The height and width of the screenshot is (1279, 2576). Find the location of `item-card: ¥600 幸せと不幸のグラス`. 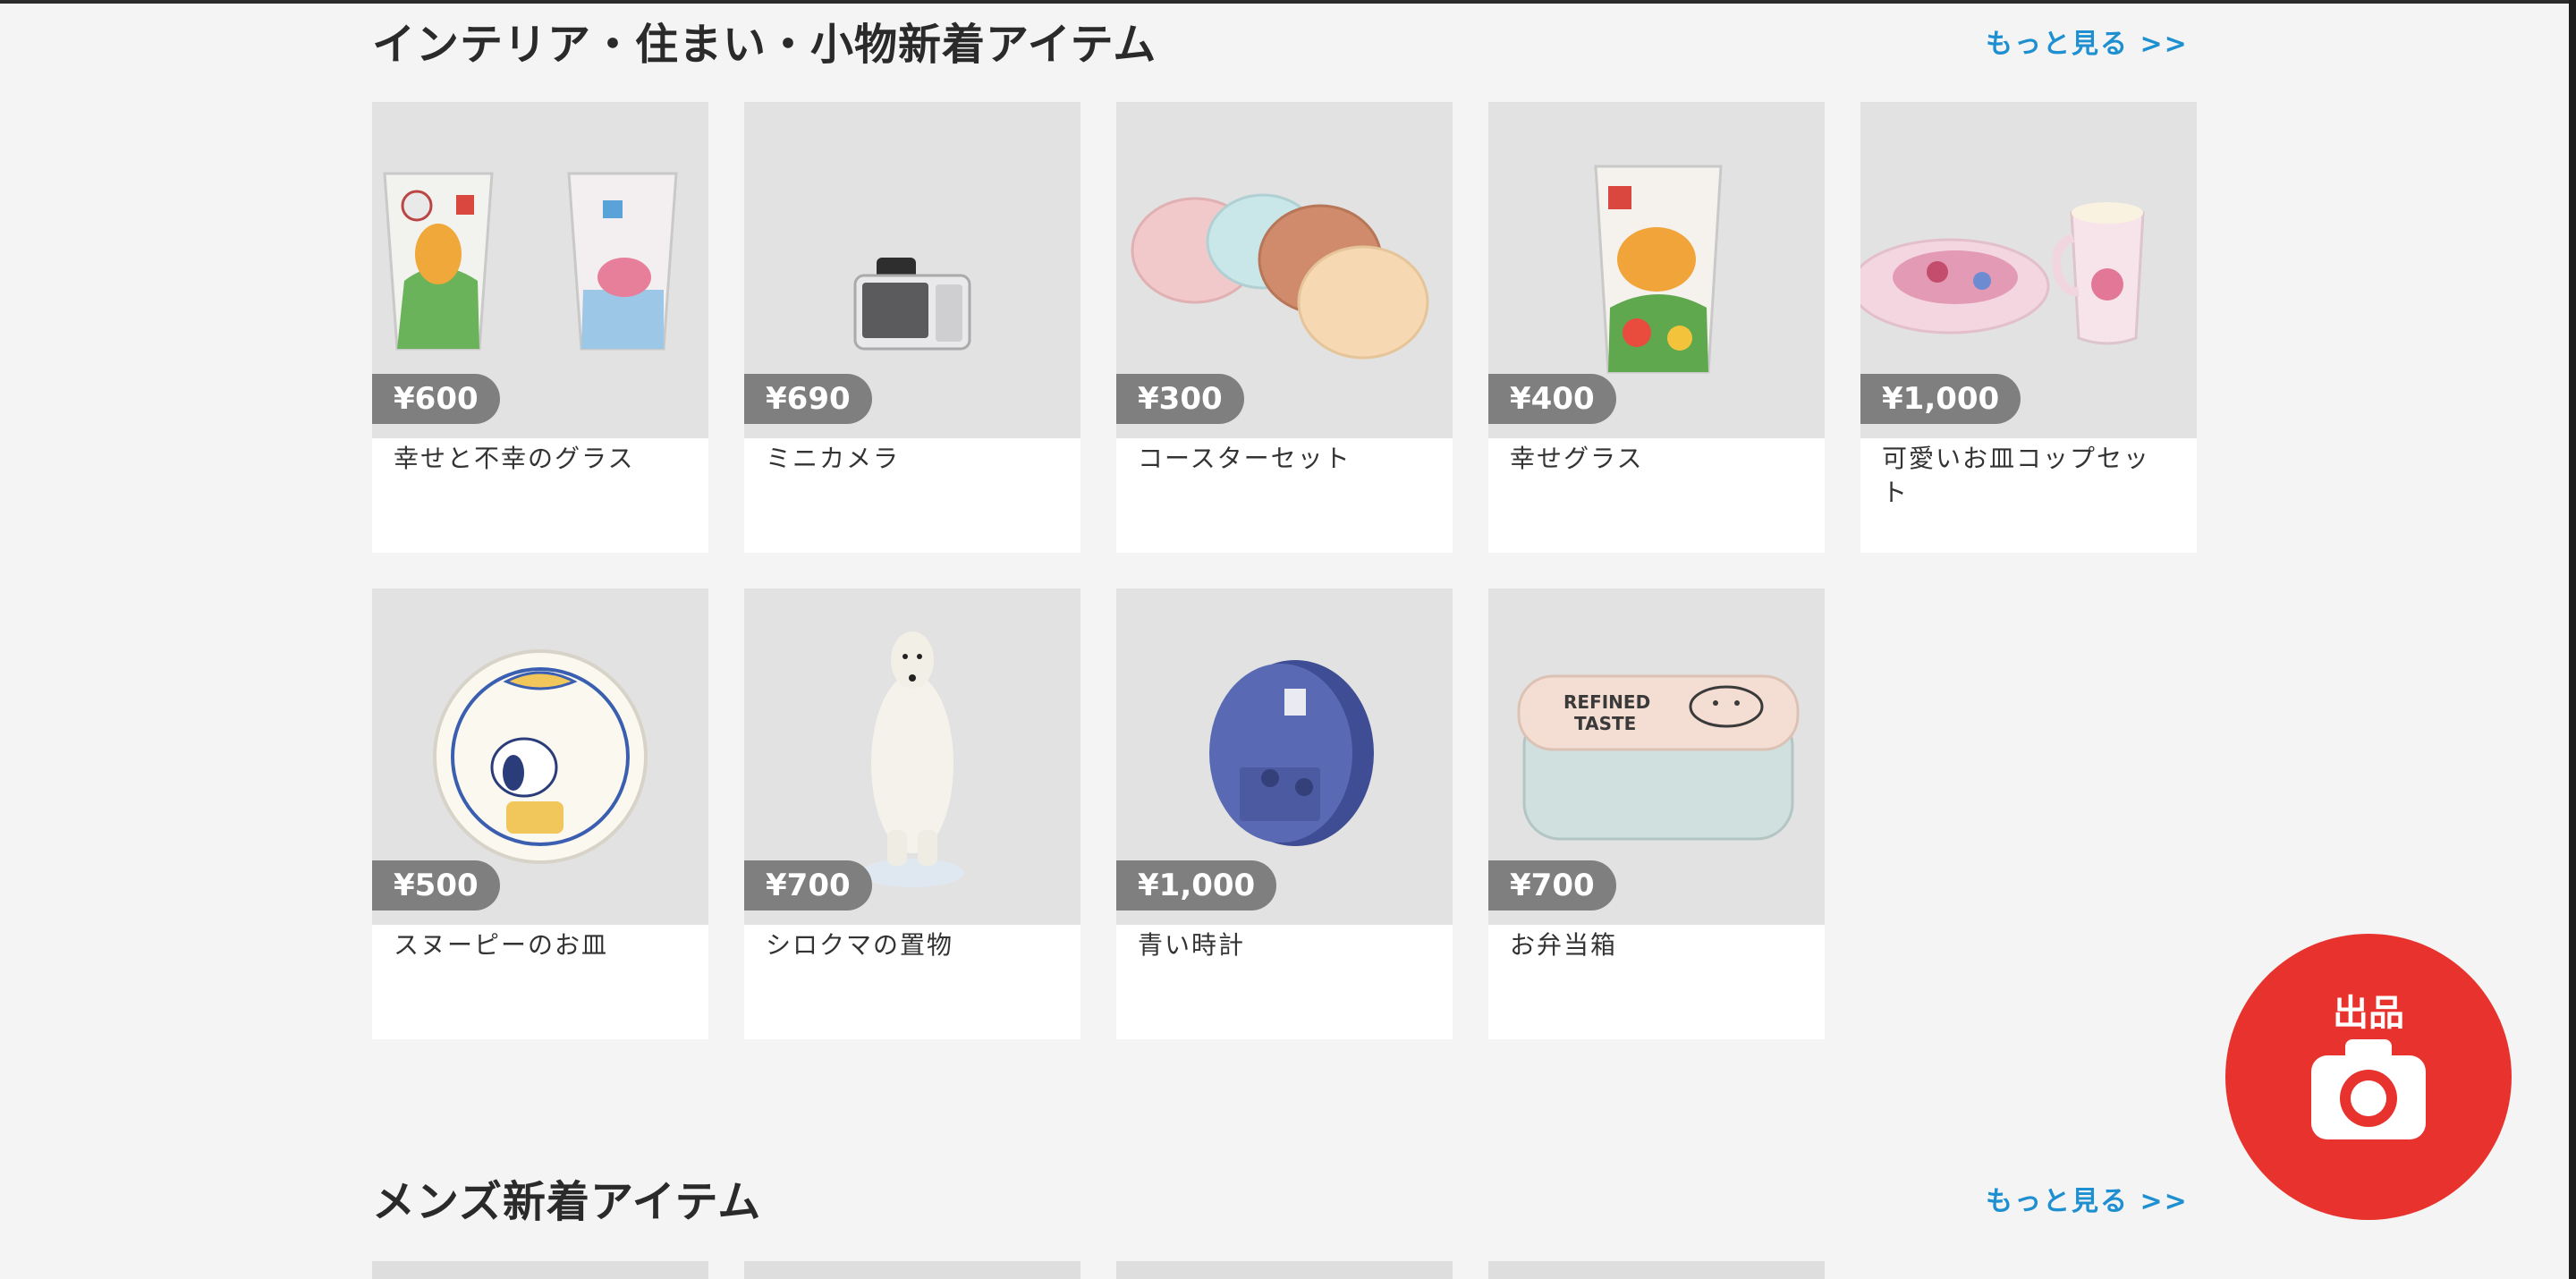

item-card: ¥600 幸せと不幸のグラス is located at coordinates (540, 328).